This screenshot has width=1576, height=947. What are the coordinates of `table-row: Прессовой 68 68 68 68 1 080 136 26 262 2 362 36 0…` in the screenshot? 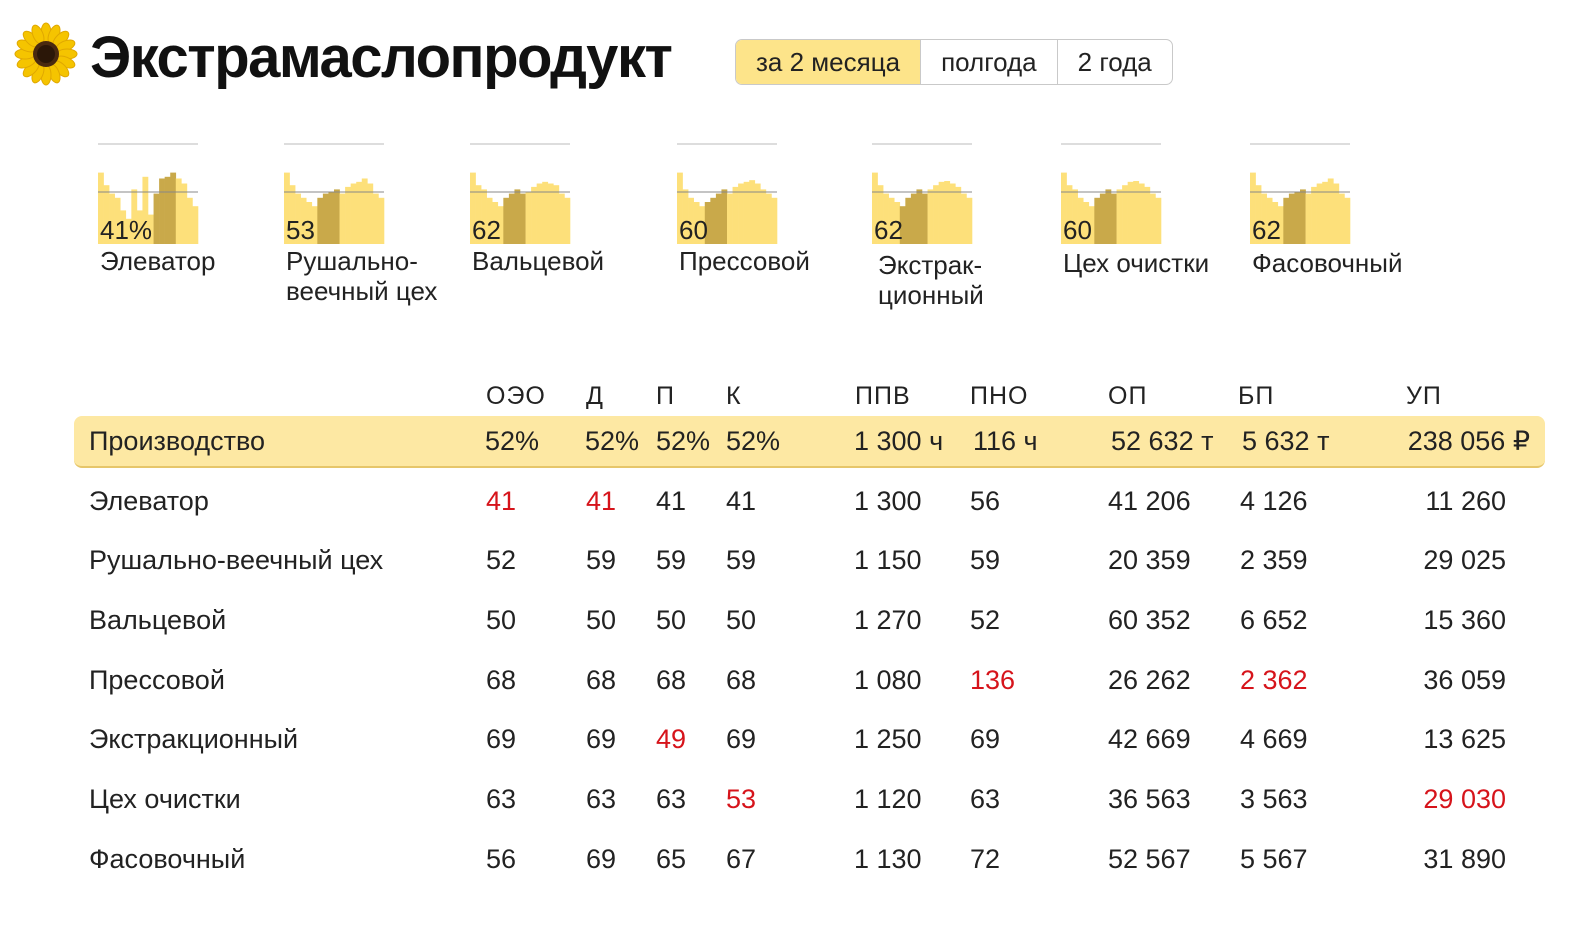 It's located at (809, 680).